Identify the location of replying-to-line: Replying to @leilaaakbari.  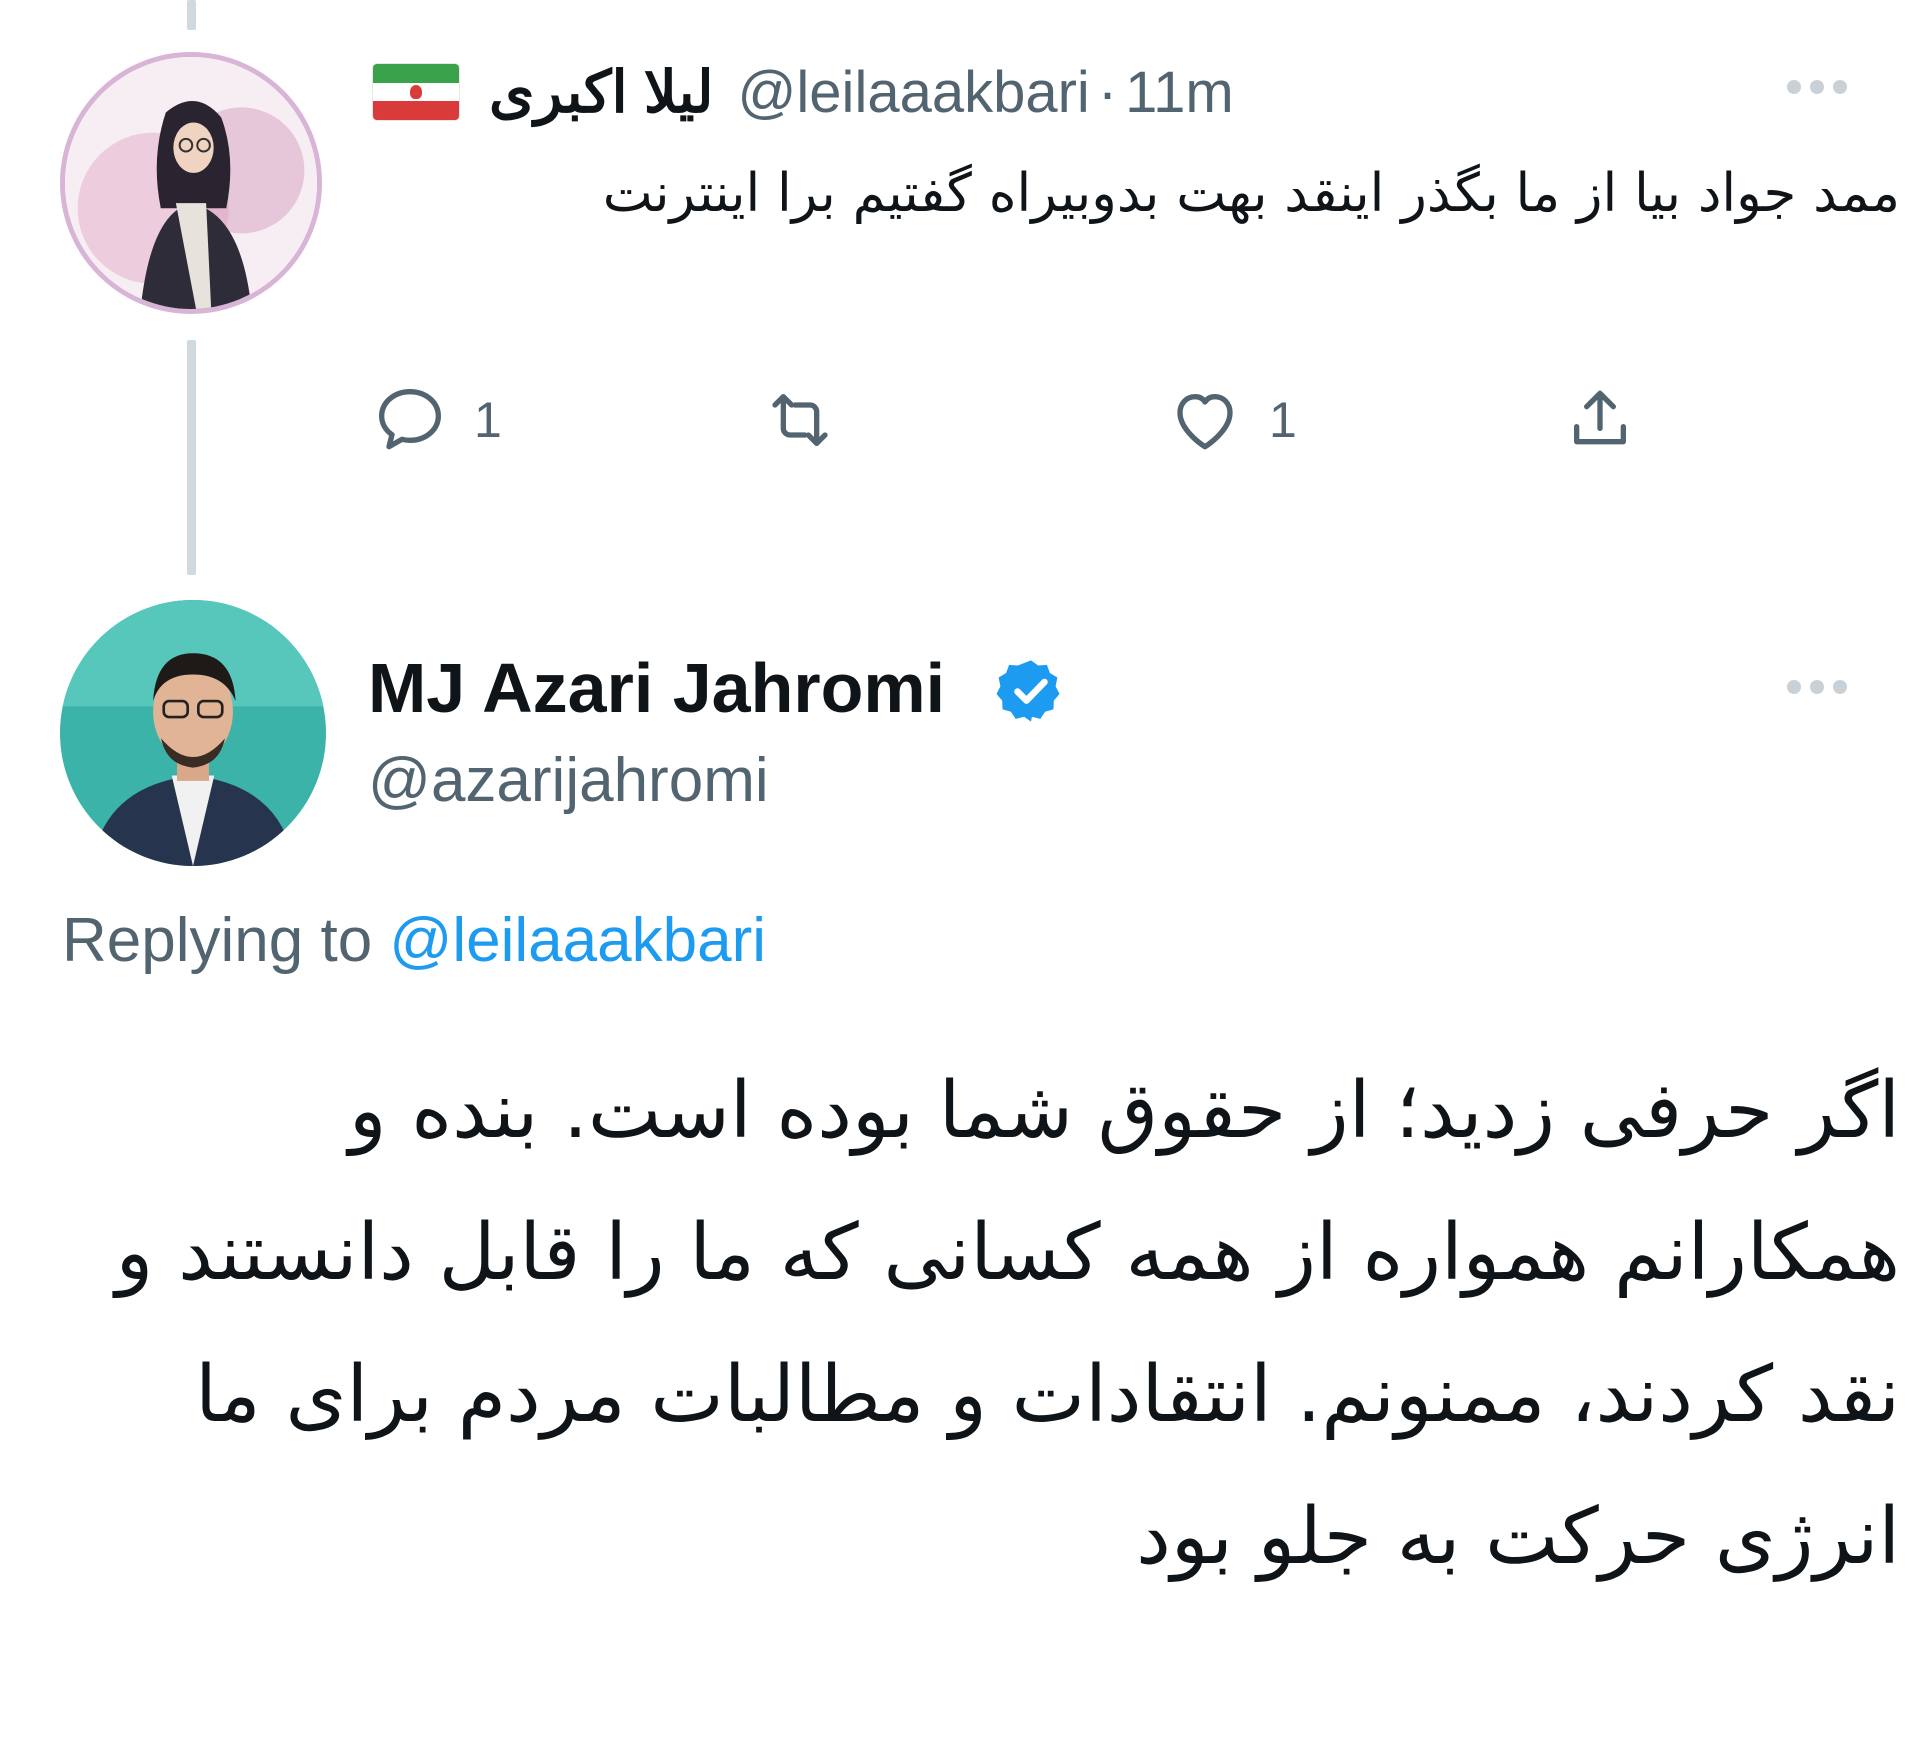
(414, 940).